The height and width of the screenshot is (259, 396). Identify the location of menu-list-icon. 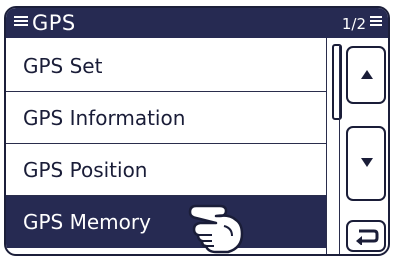
(21, 23).